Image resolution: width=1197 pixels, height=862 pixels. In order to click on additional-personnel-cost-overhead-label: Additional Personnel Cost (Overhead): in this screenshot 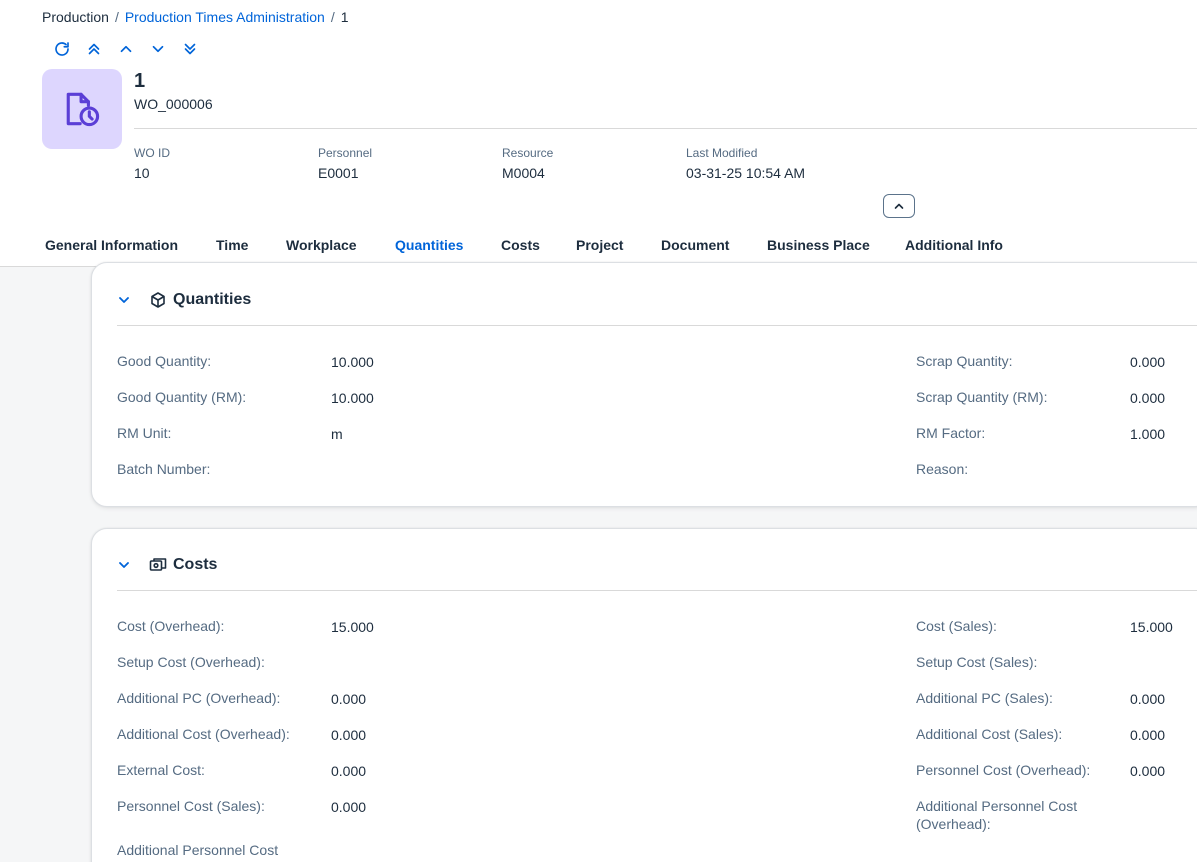, I will do `click(997, 815)`.